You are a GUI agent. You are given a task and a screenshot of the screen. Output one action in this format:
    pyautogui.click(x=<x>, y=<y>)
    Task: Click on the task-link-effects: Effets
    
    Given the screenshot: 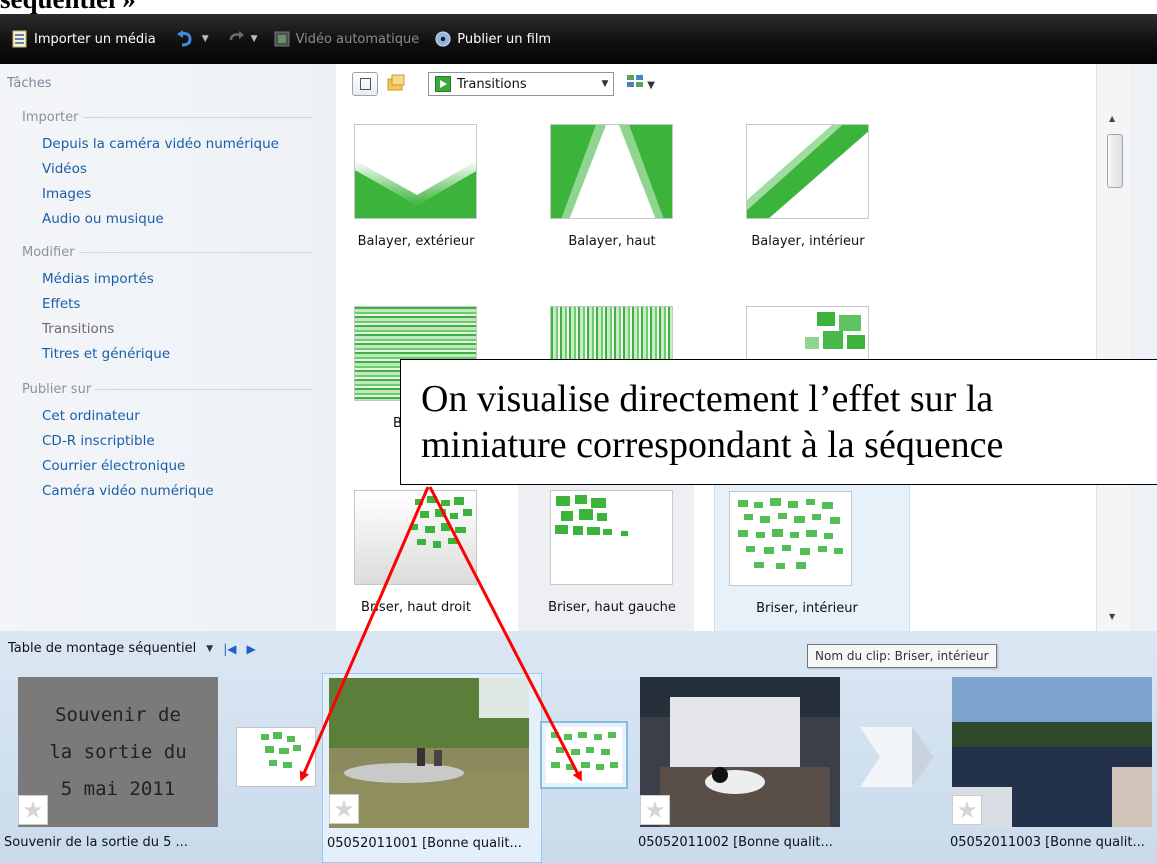 What is the action you would take?
    pyautogui.click(x=61, y=304)
    